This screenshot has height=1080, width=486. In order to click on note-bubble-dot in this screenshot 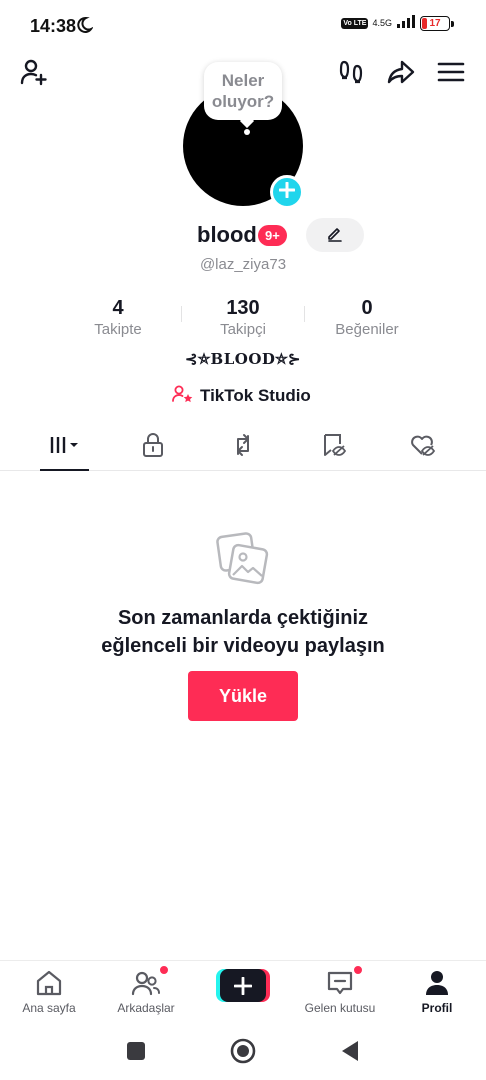, I will do `click(247, 132)`.